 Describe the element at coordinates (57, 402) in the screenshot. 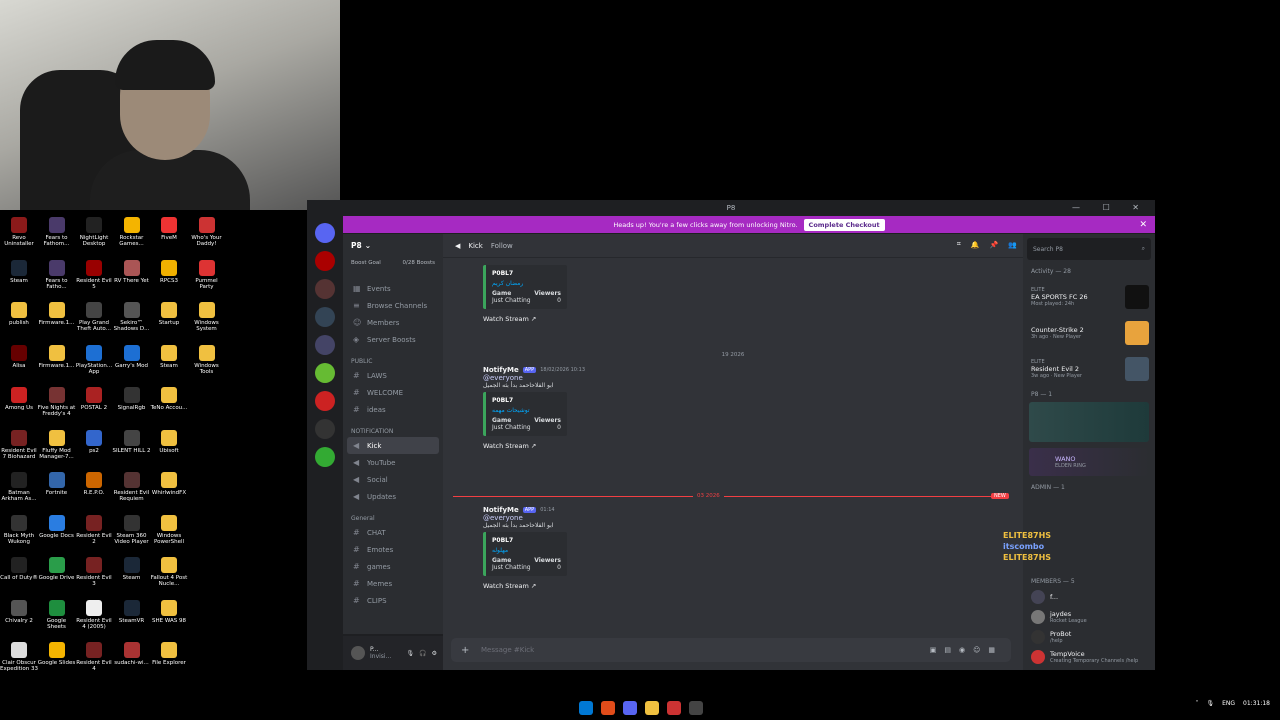

I see `desktop-shortcut: Five Nights at Freddy's 4` at that location.